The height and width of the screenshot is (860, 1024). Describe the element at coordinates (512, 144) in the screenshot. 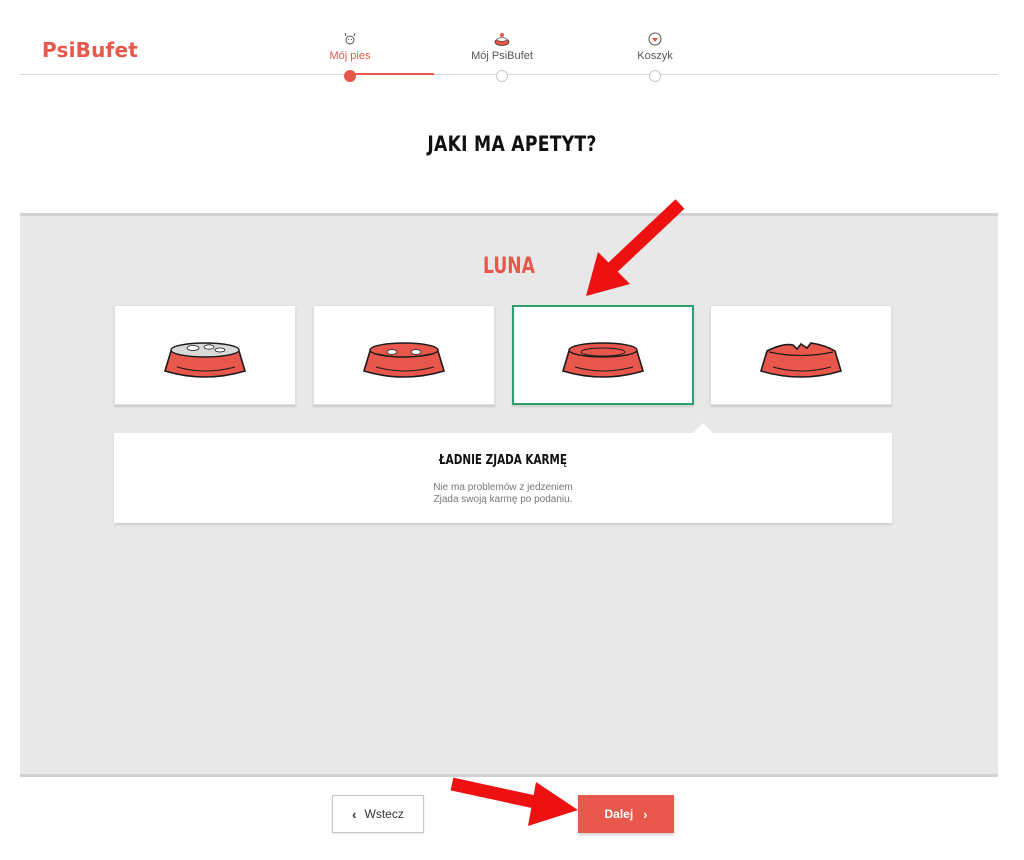

I see `question-title: JAKI MA APETYT?` at that location.